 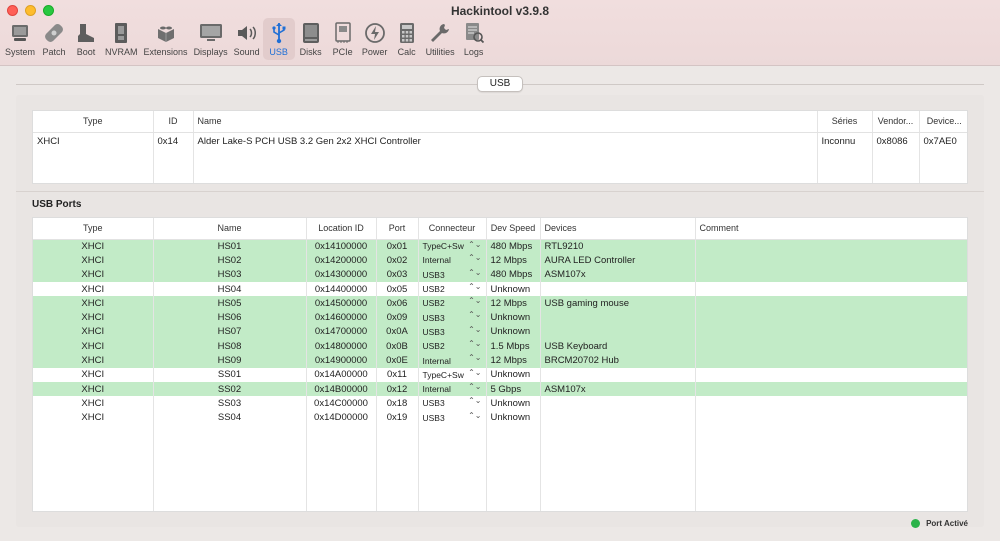 What do you see at coordinates (831, 229) in the screenshot?
I see `ports-header: Comment` at bounding box center [831, 229].